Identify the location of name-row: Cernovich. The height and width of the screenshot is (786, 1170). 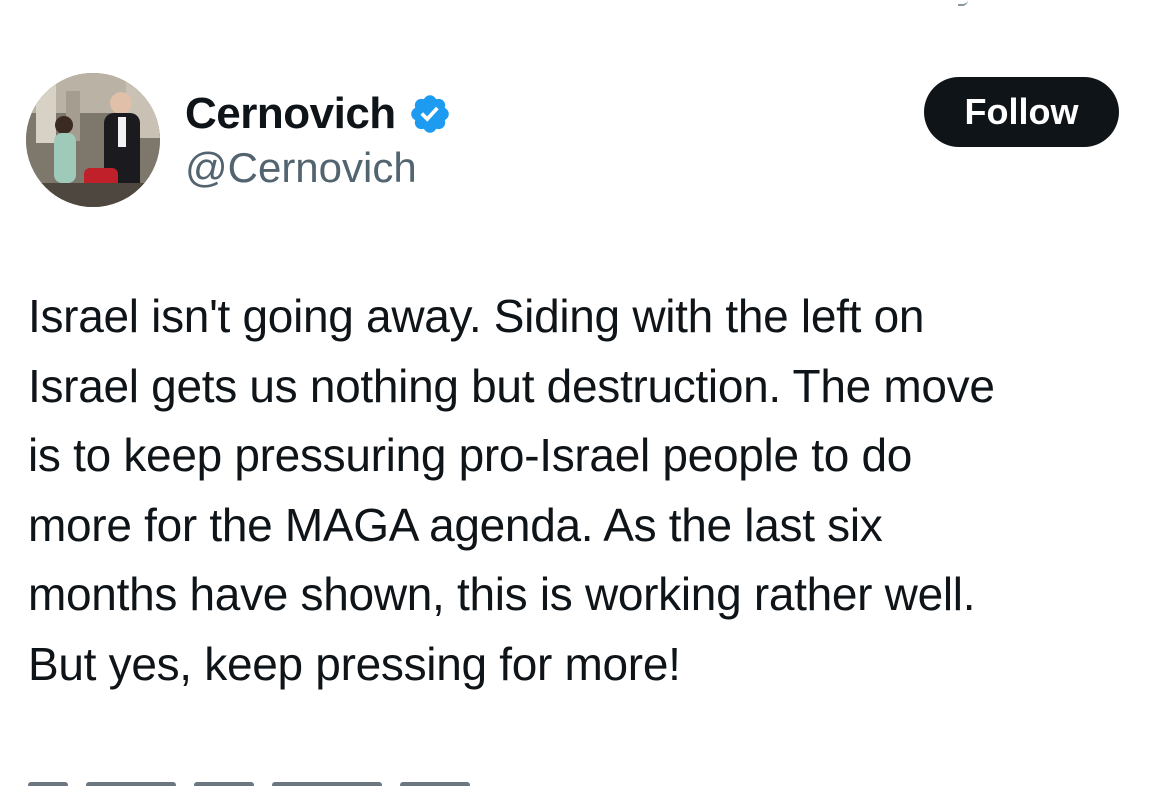
(318, 114).